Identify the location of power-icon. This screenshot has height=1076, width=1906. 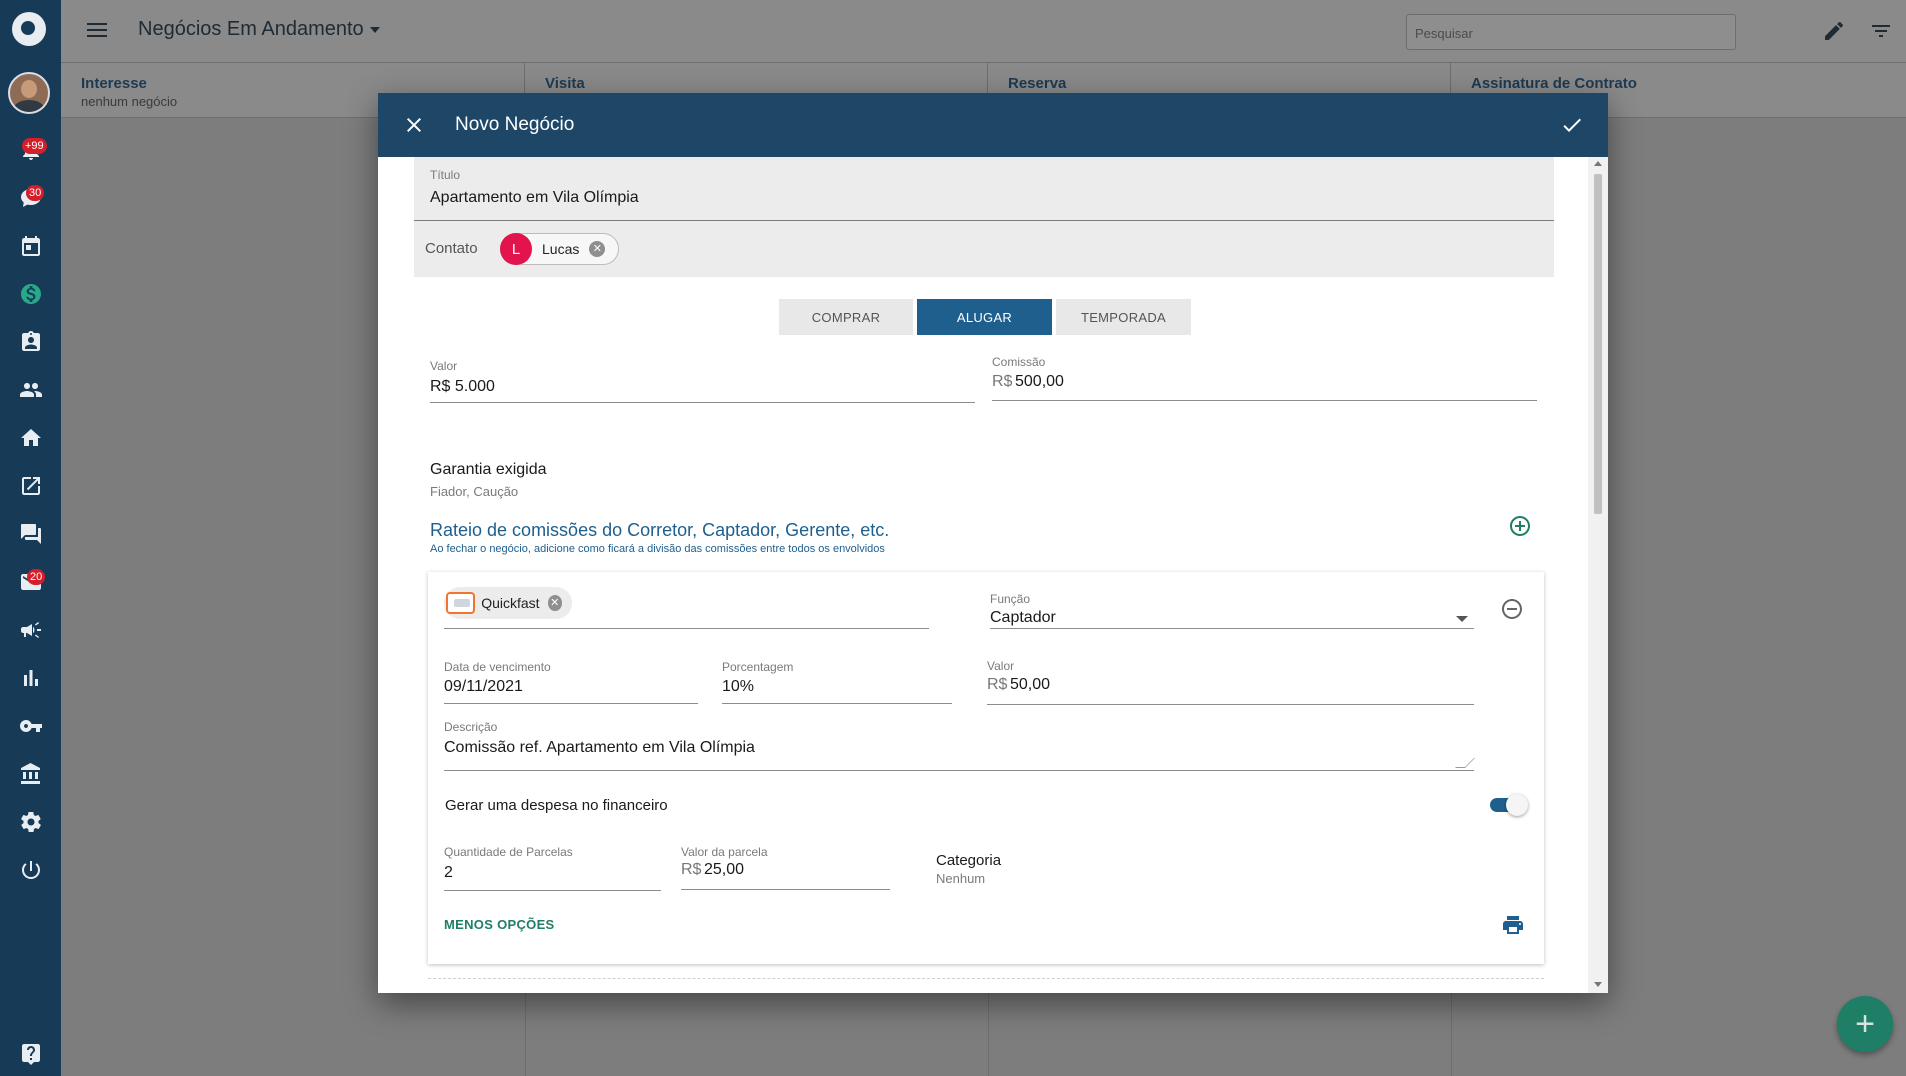
(30, 870).